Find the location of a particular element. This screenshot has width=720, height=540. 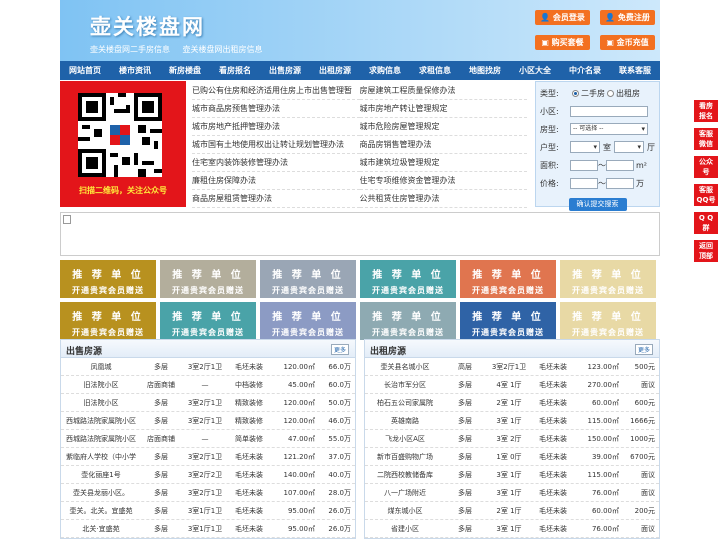

listing-row: 煤东城小区 多层 2室 1厅 毛坯未装 60.00㎡ 200元 is located at coordinates (512, 511).